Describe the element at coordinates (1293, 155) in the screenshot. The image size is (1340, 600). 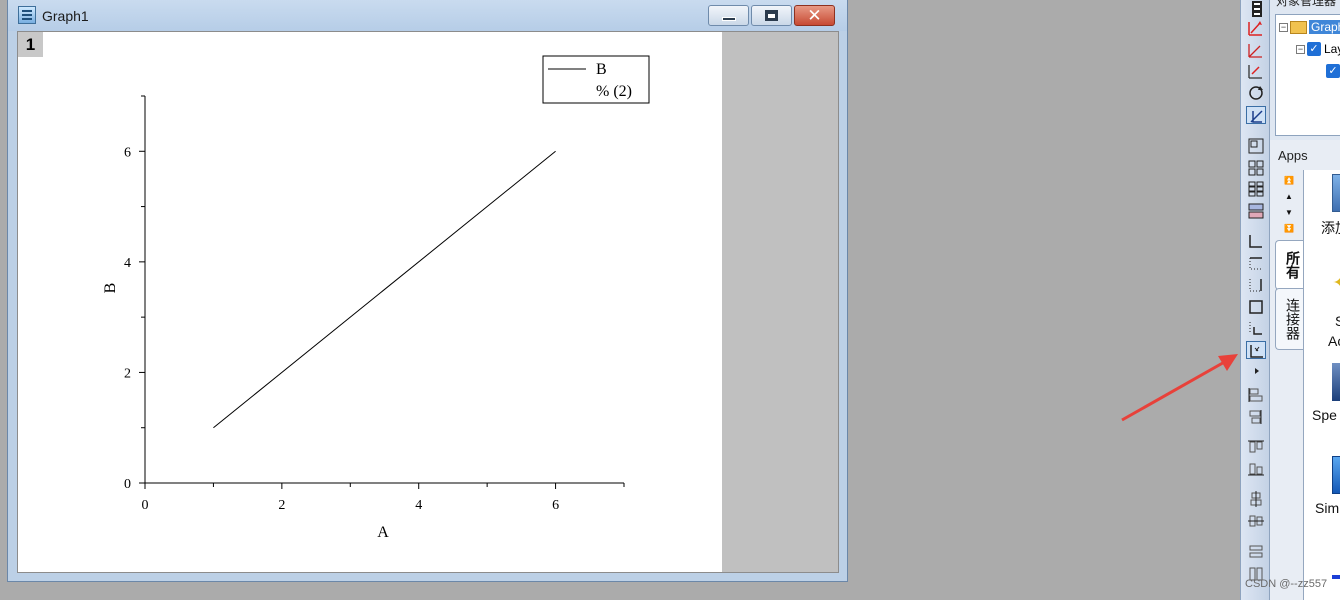
I see `apps-header: Apps` at that location.